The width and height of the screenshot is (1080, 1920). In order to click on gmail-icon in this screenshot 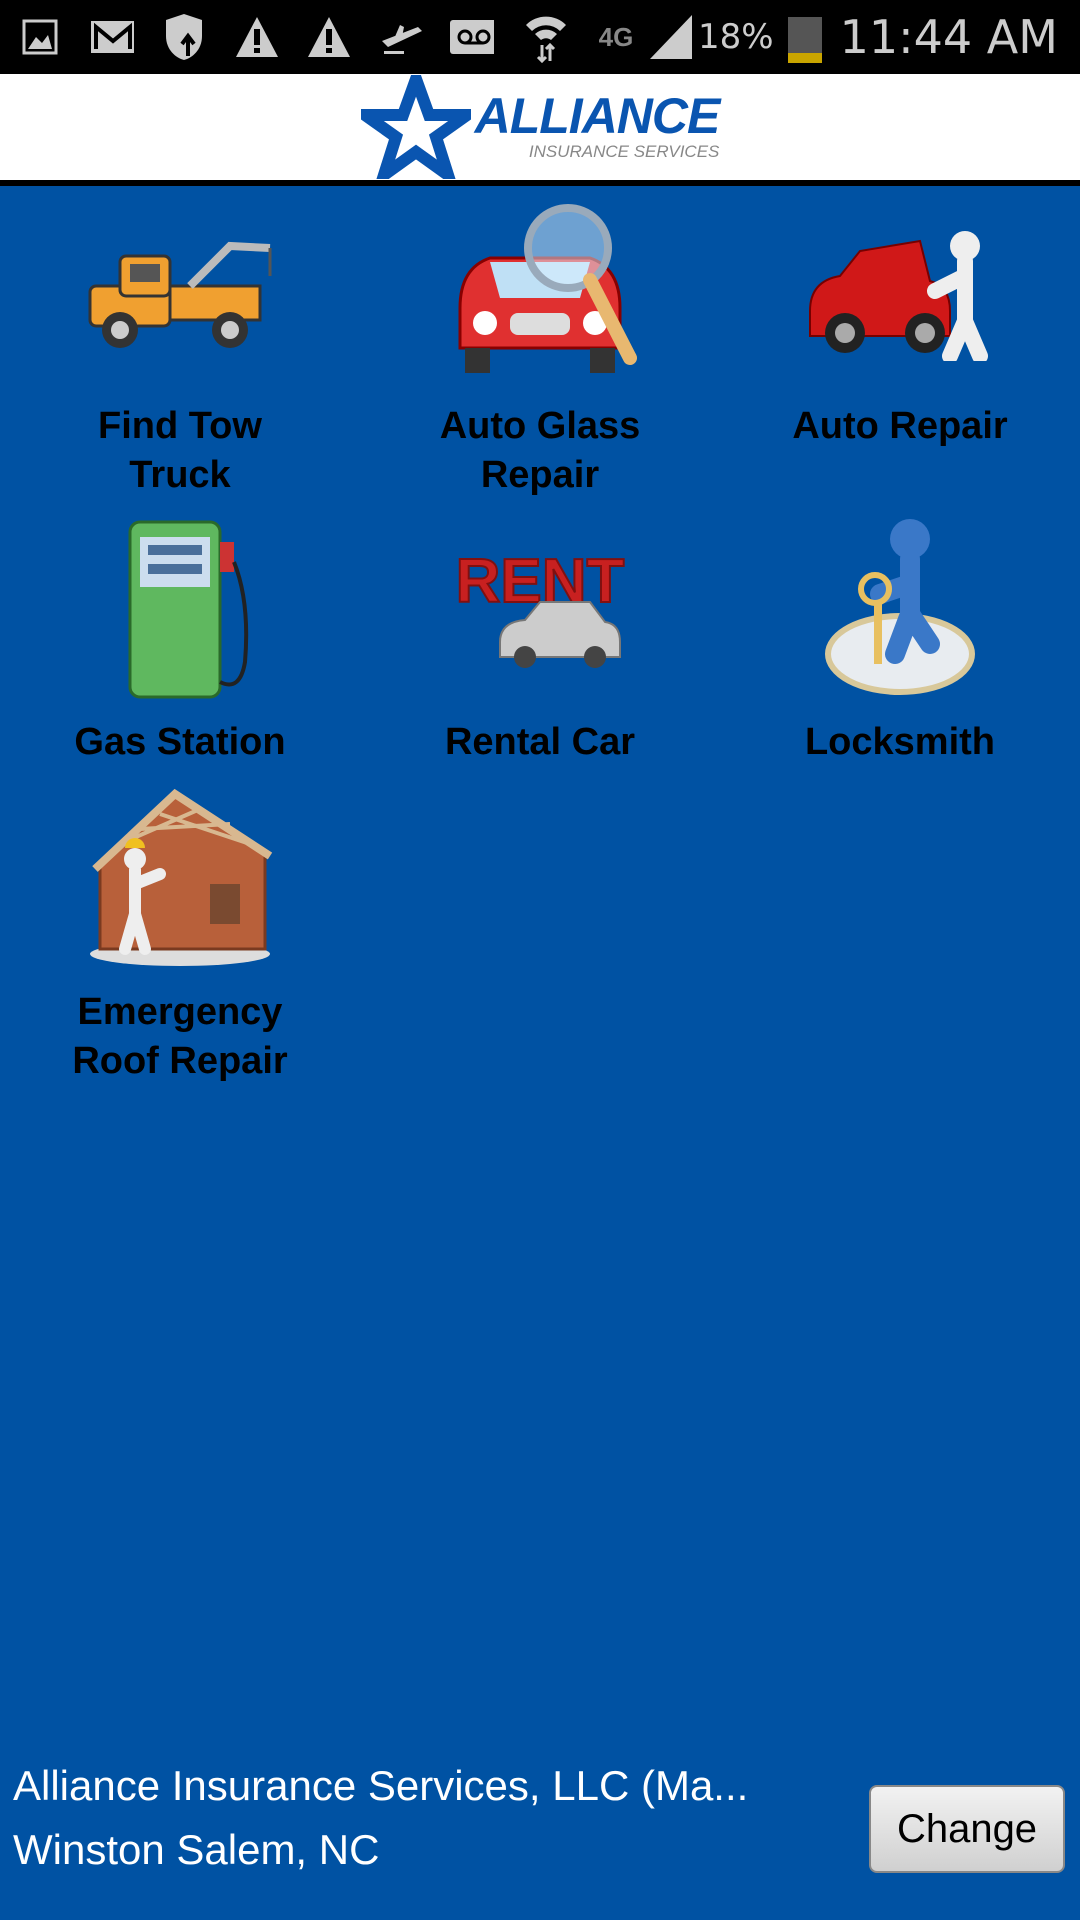, I will do `click(112, 37)`.